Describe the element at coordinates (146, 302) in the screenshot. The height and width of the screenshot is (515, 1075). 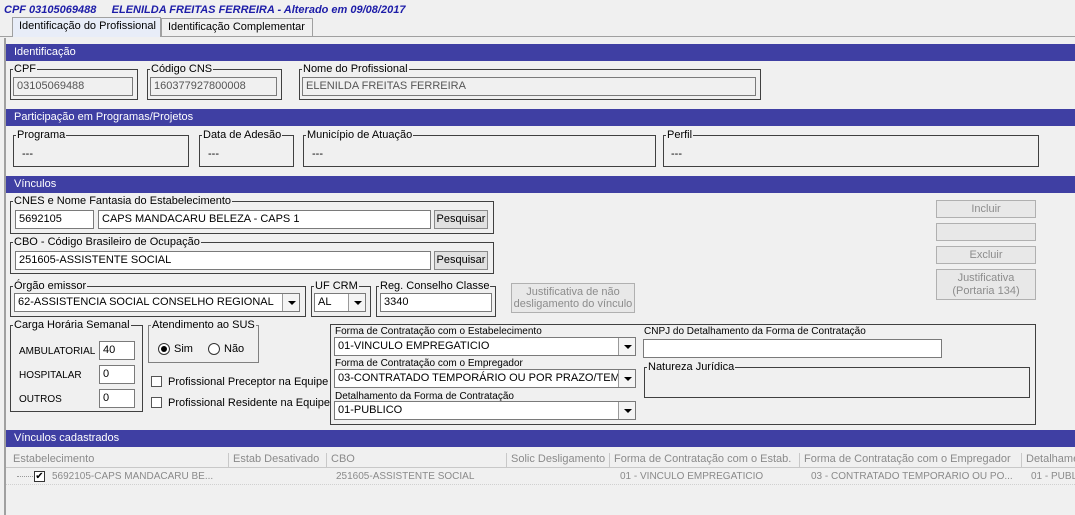
I see `orgao-select-value: 62-ASSISTENCIA SOCIAL CONSELHO REGIONAL` at that location.